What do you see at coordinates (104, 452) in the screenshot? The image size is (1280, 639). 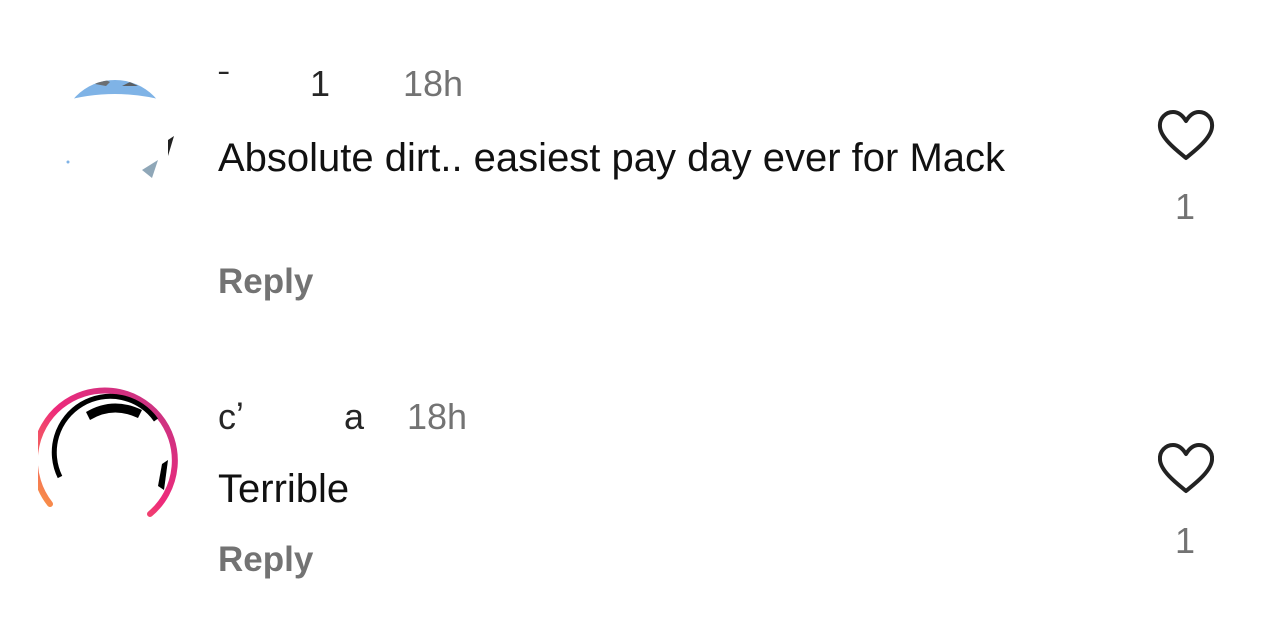 I see `profile-photo-story-ring-icon` at bounding box center [104, 452].